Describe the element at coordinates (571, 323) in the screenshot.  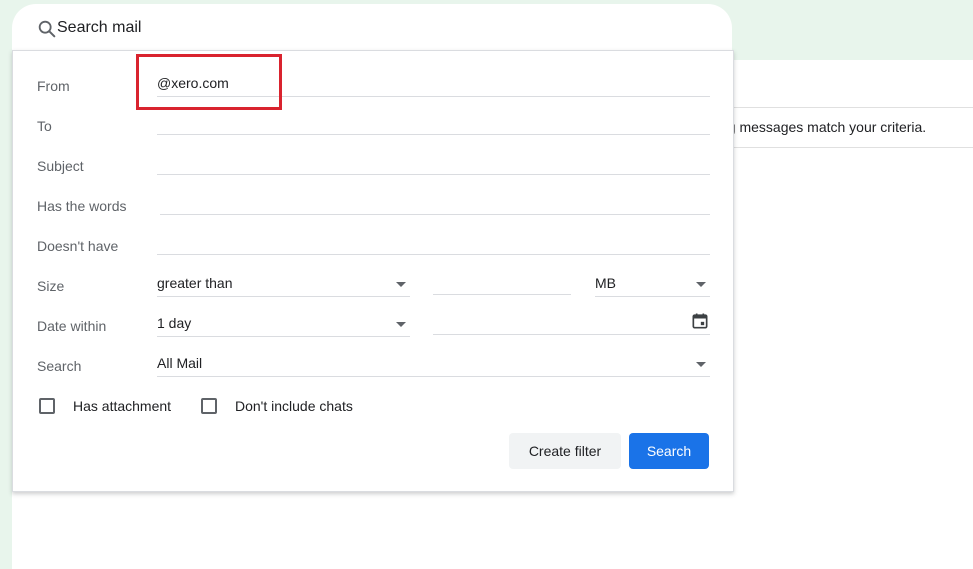
I see `date-input` at that location.